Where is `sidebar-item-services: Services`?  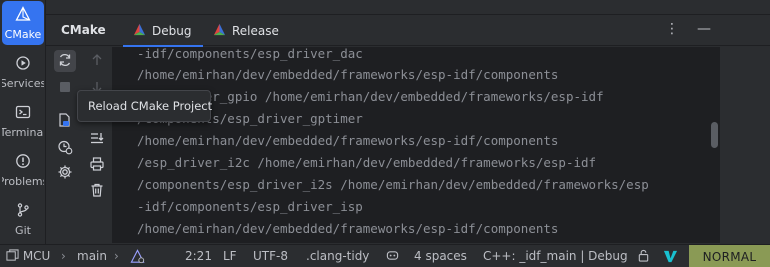
sidebar-item-services: Services is located at coordinates (23, 72).